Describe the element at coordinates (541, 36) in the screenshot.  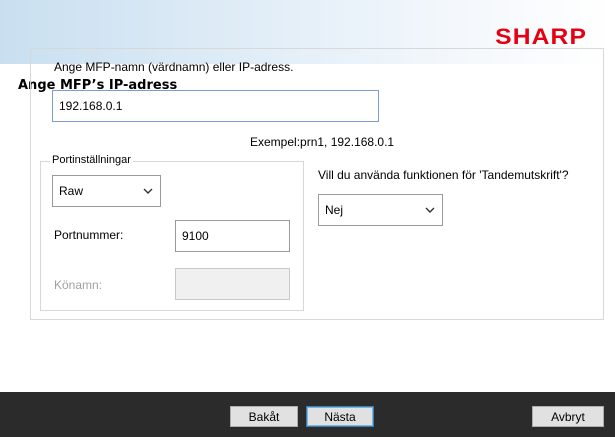
I see `sharp-logo: SHARP` at that location.